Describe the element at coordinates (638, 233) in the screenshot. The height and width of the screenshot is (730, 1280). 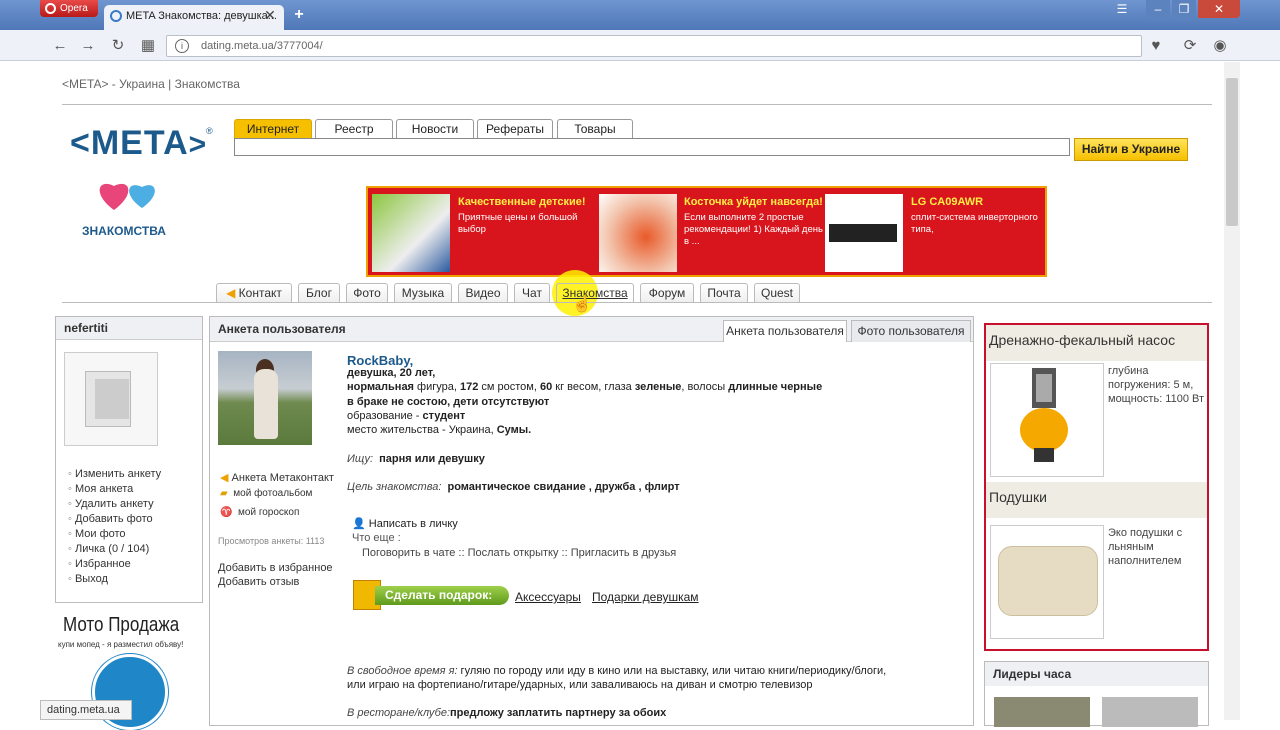
I see `banner-image-foot` at that location.